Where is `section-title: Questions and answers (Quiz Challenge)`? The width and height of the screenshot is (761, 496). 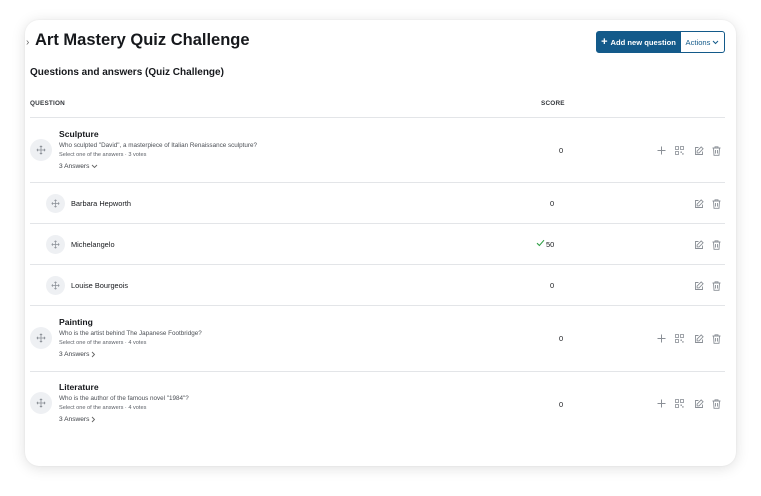 section-title: Questions and answers (Quiz Challenge) is located at coordinates (127, 72).